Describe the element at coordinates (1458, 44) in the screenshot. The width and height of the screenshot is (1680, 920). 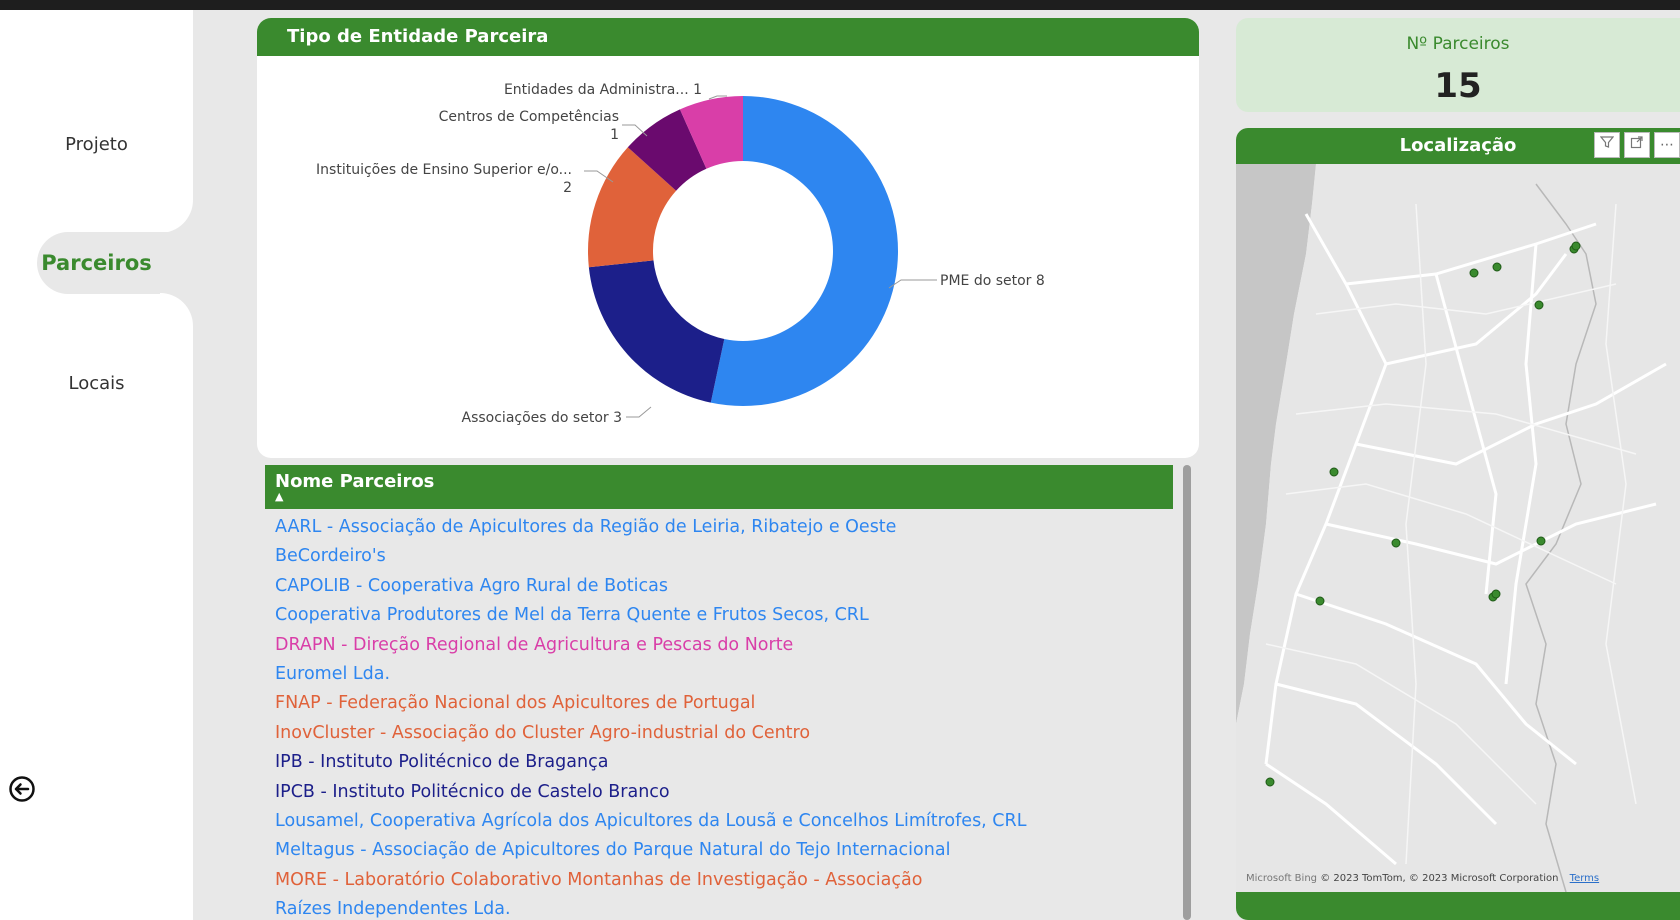
I see `kpi-label: Nº Parceiros` at that location.